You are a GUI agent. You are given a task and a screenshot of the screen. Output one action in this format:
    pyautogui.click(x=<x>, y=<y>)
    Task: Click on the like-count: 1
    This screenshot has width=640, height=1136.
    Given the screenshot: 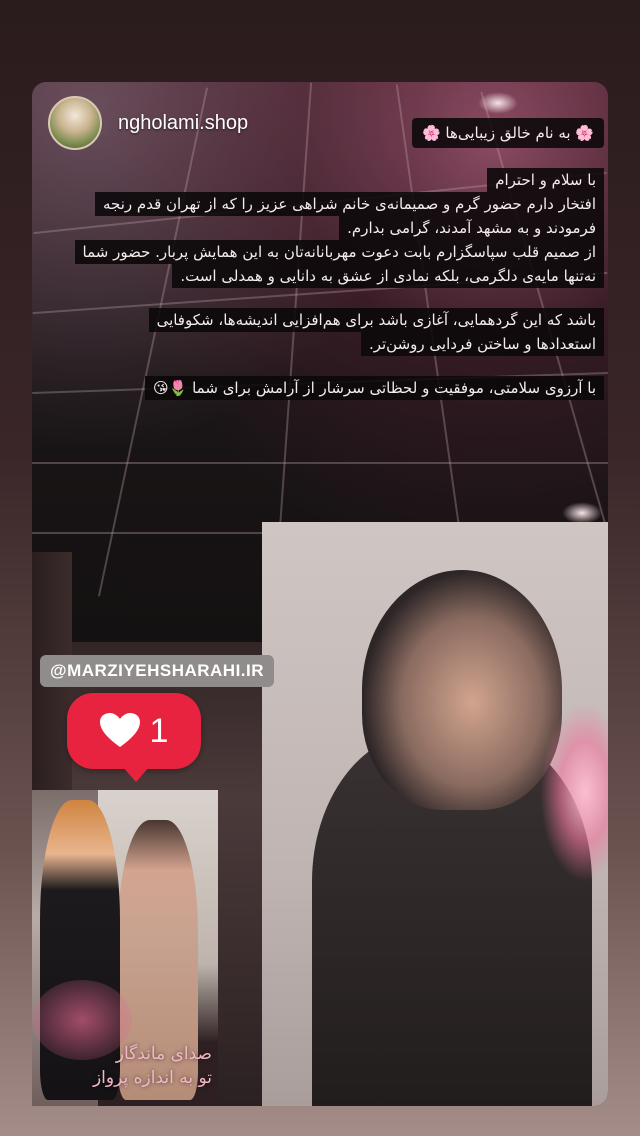 What is the action you would take?
    pyautogui.click(x=159, y=730)
    